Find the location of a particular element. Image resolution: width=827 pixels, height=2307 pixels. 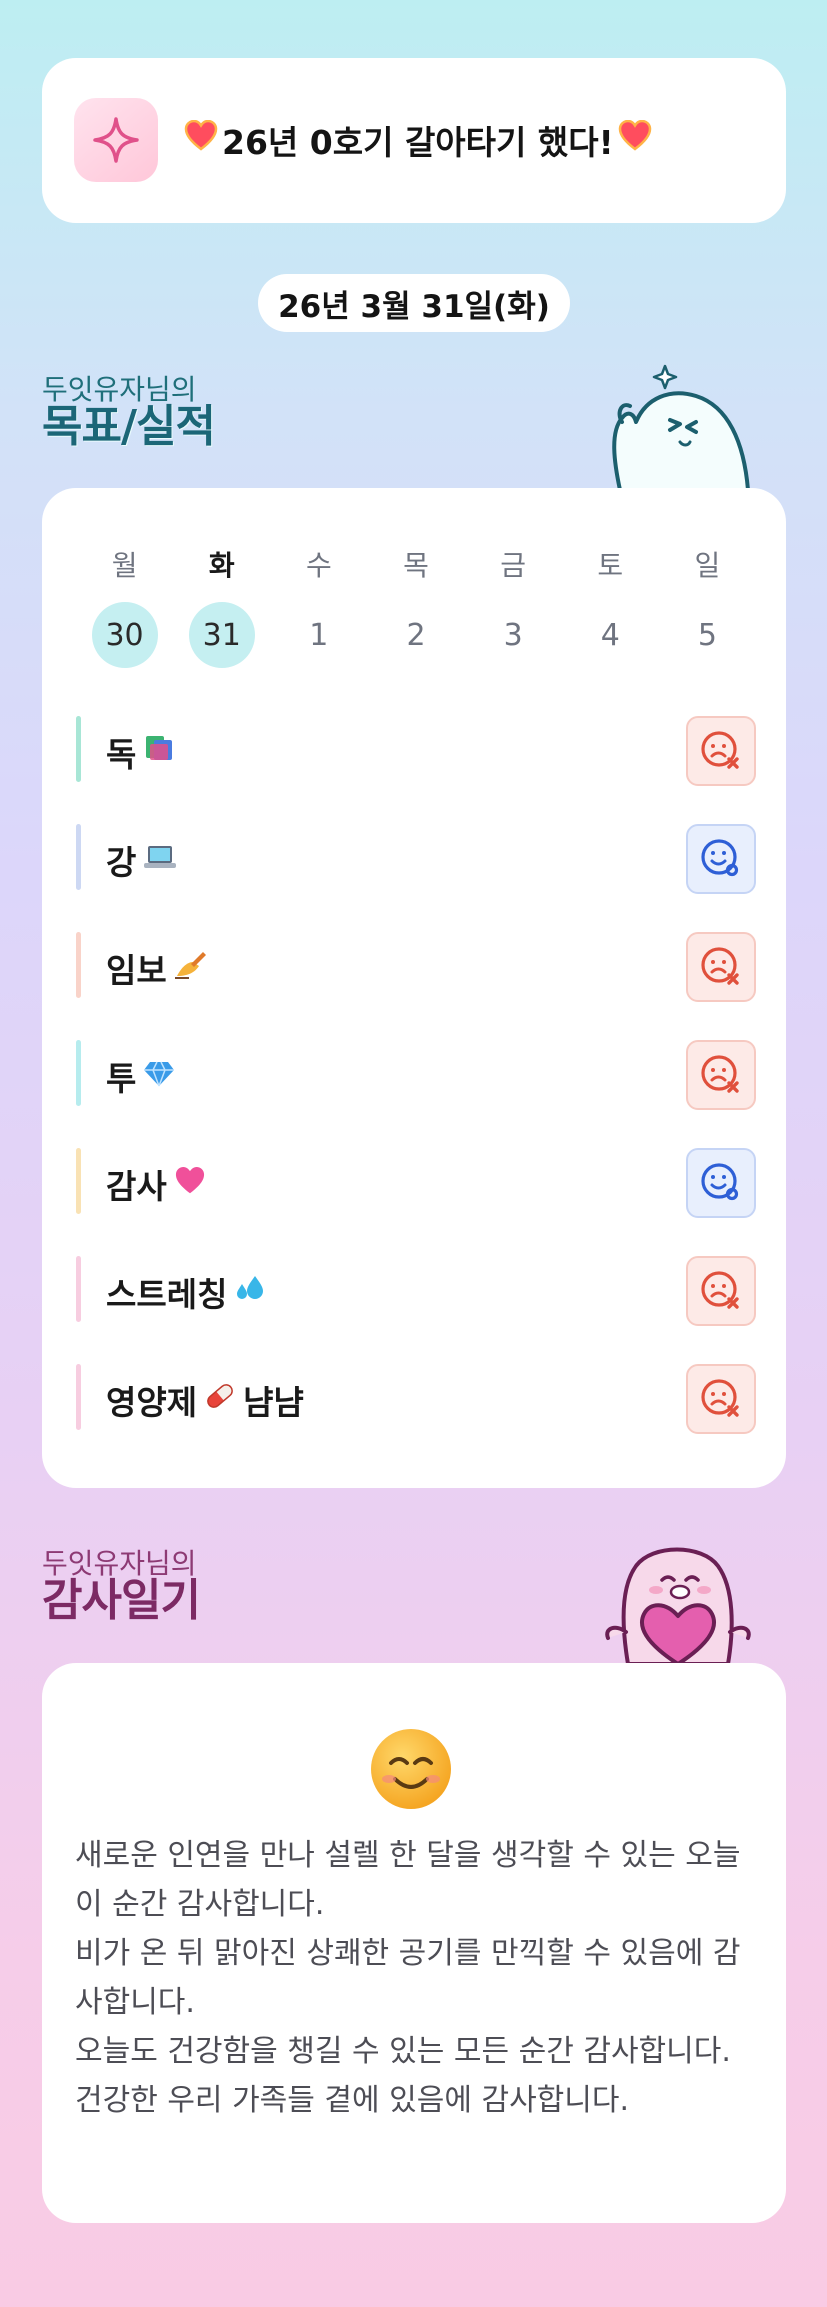

banner-text: 26년 0호기 갈아타기 했다! is located at coordinates (418, 142).